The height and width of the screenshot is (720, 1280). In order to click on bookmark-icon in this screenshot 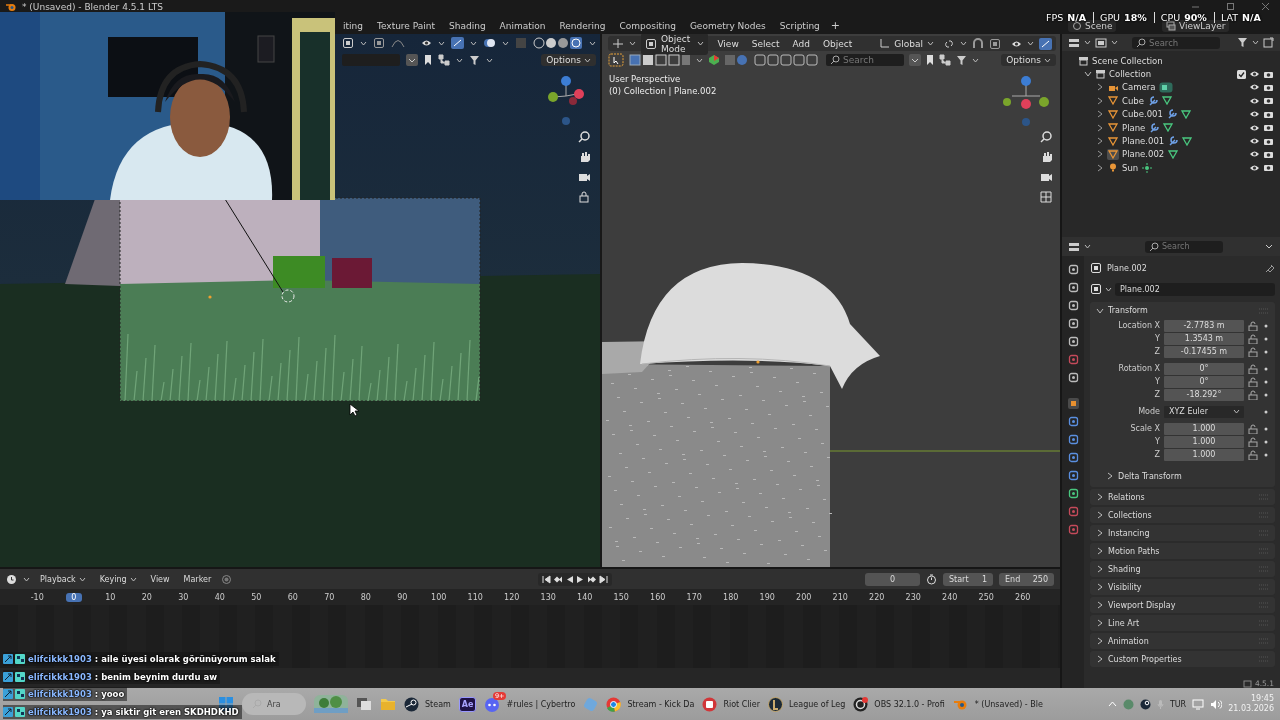, I will do `click(428, 60)`.